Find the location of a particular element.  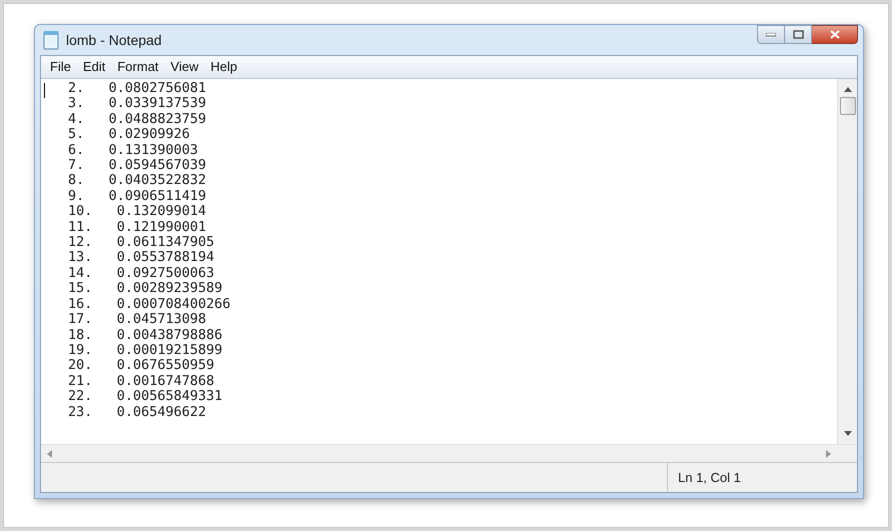

minimize-button is located at coordinates (771, 34).